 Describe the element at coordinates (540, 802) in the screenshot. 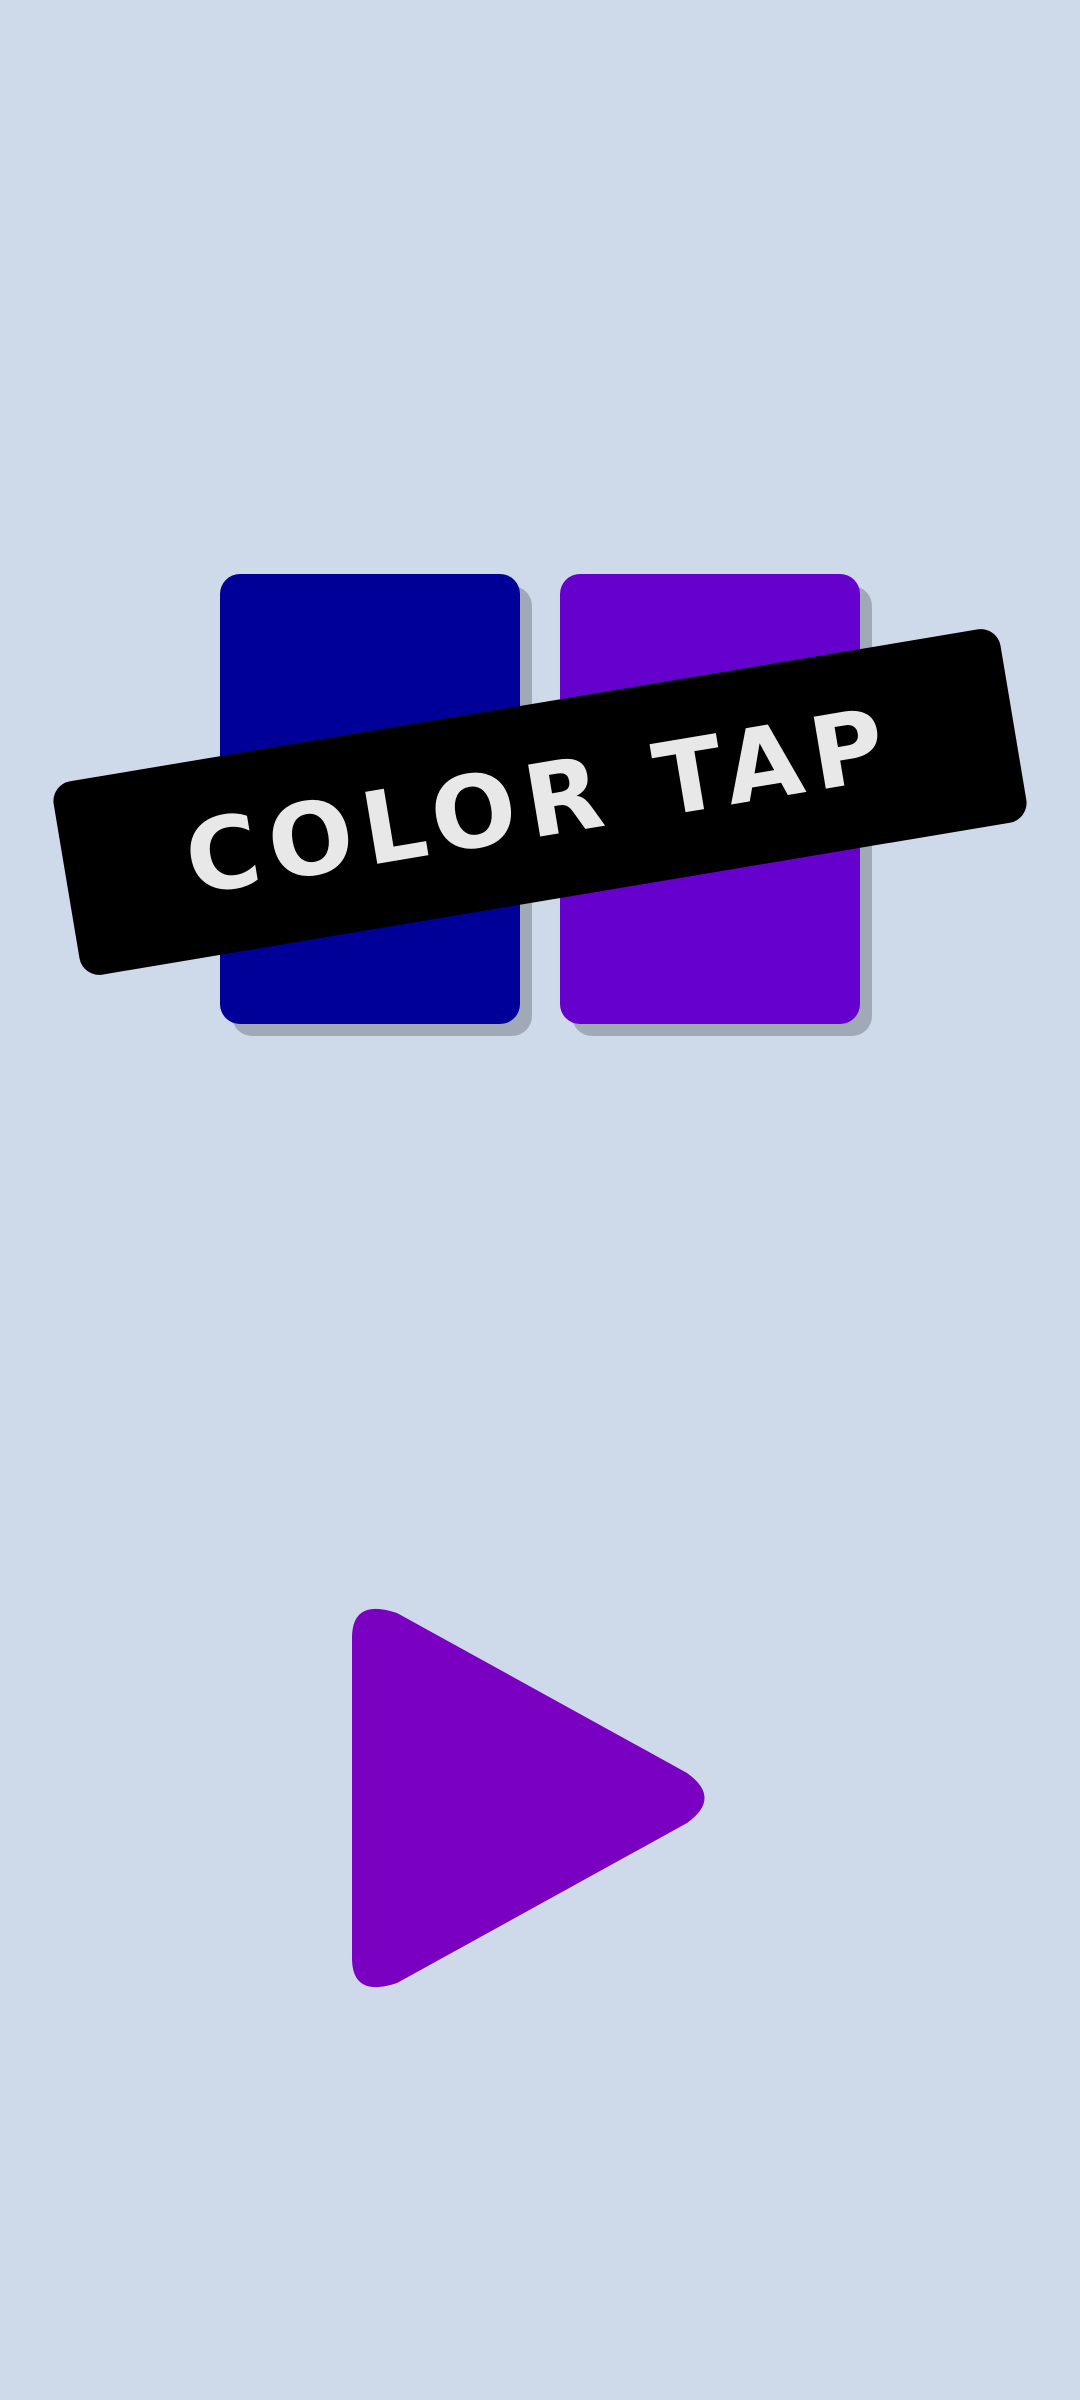

I see `title-banner: COLOR TAP` at that location.